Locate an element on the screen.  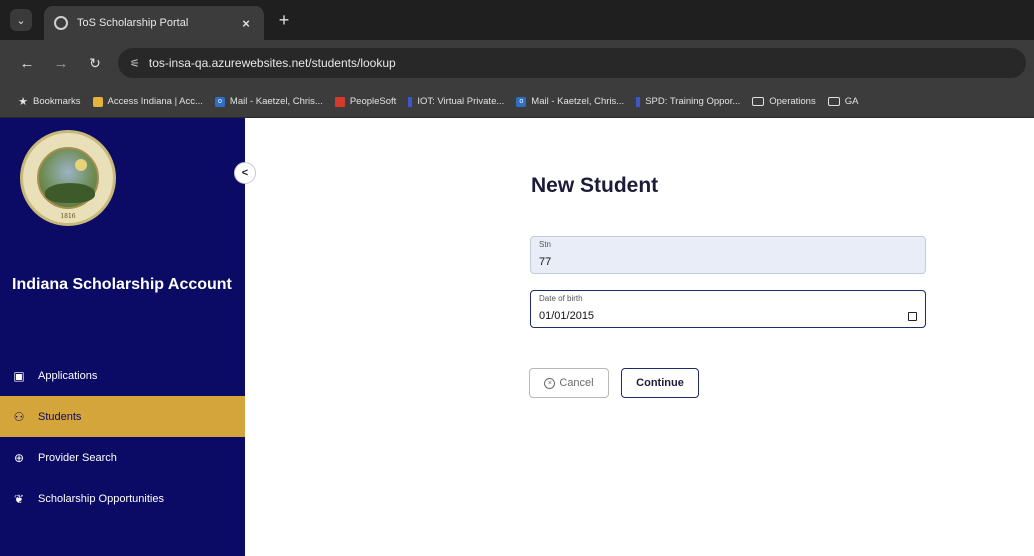
stn-input: 77 is located at coordinates (545, 262).